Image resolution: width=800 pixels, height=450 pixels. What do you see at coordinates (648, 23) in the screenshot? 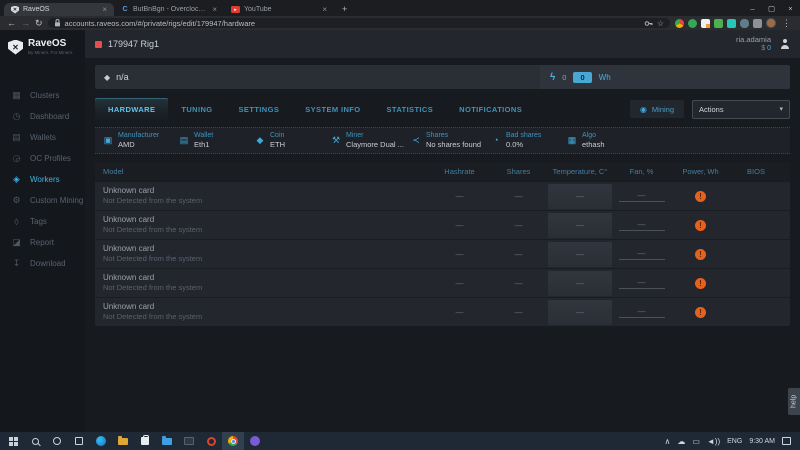
I see `password-key-icon` at bounding box center [648, 23].